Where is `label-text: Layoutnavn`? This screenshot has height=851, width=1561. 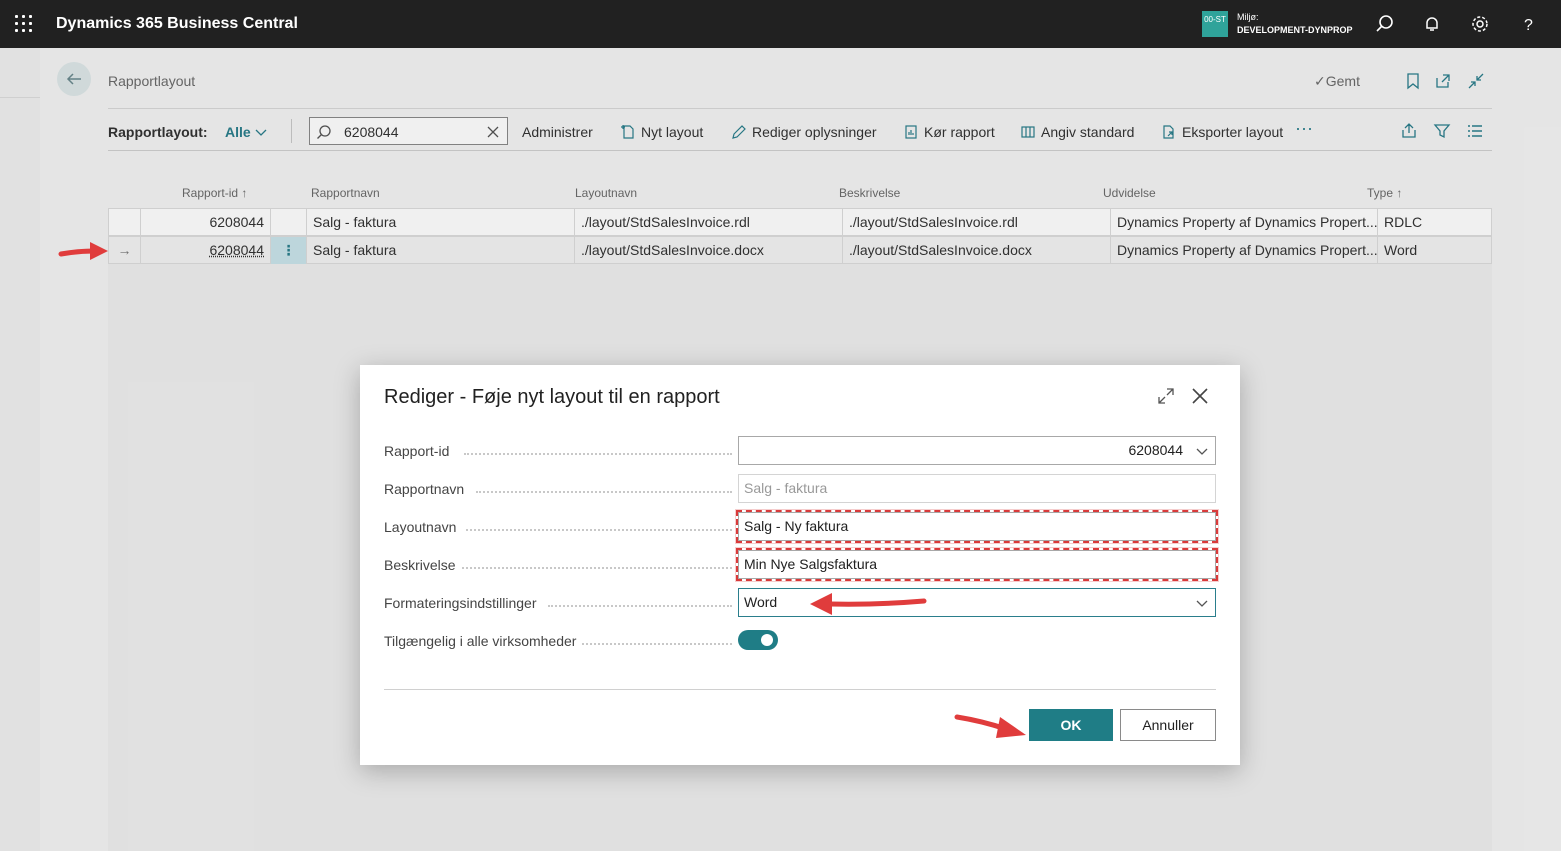
label-text: Layoutnavn is located at coordinates (420, 527).